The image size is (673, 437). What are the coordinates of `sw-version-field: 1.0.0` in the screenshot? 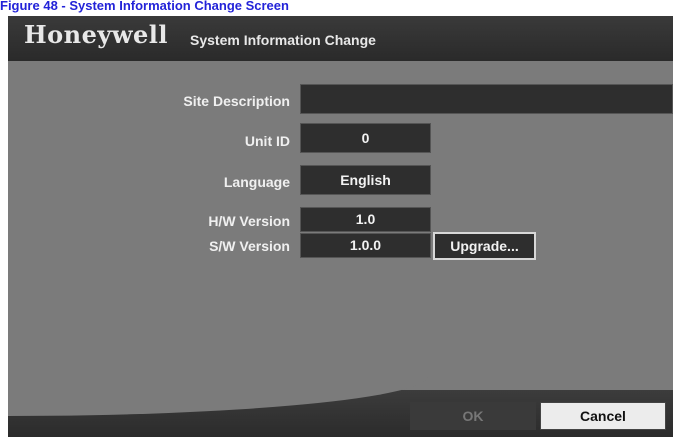 It's located at (365, 245).